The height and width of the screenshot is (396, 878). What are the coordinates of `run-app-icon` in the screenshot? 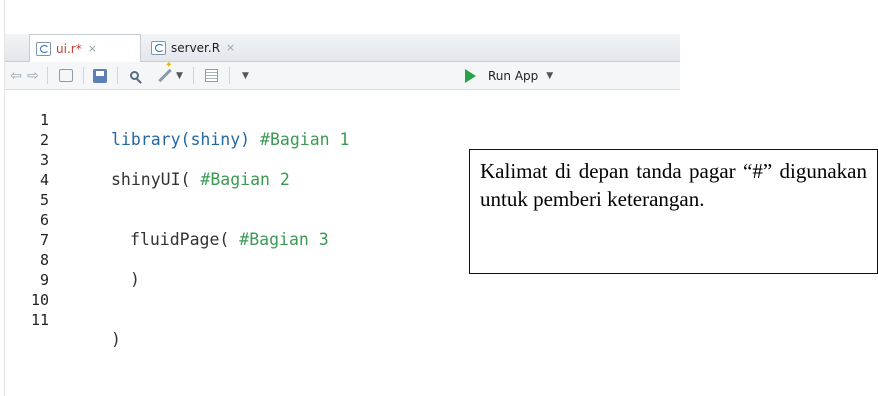 It's located at (470, 75).